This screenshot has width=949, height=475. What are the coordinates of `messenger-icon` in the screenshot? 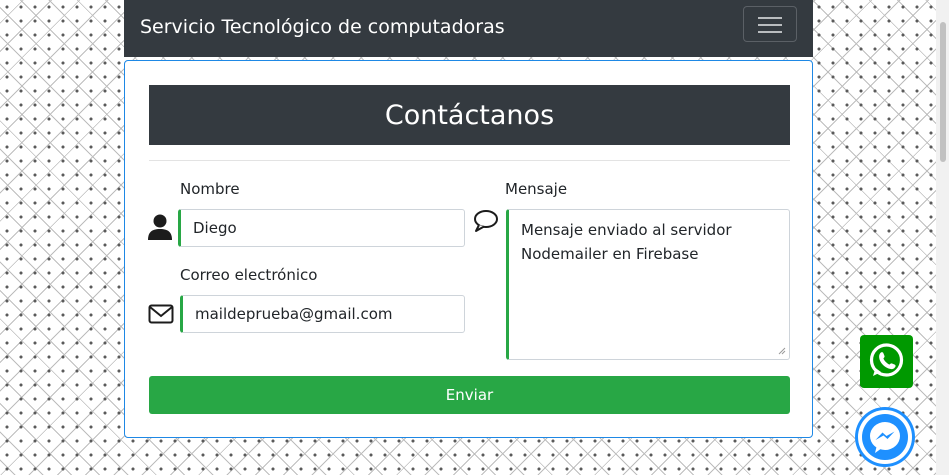 It's located at (885, 437).